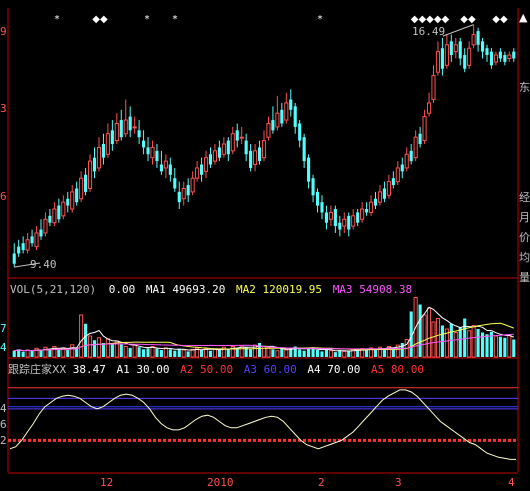  What do you see at coordinates (280, 369) in the screenshot?
I see `a3-value: 60.00` at bounding box center [280, 369].